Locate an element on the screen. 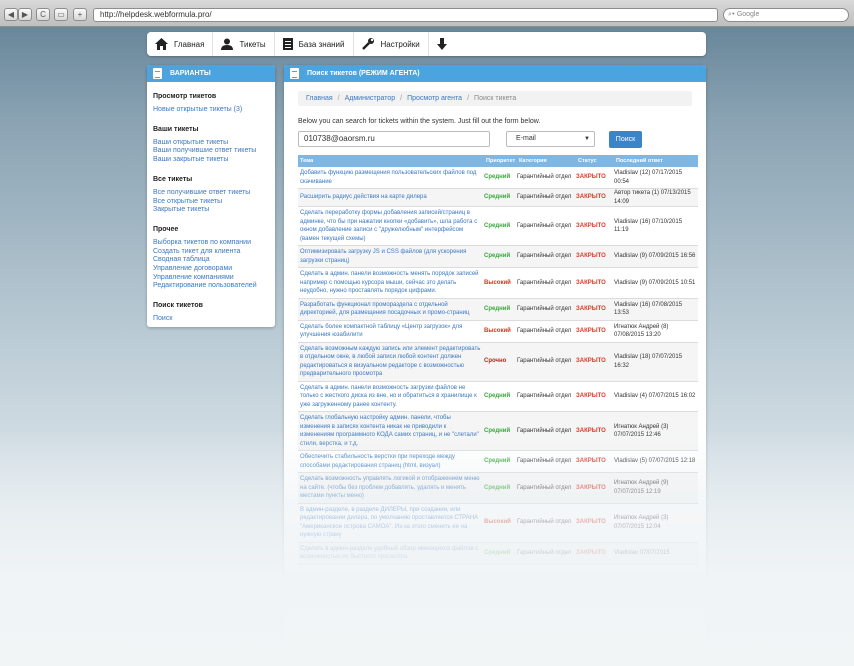  breadcrumb-current: Поиск тикета is located at coordinates (495, 98).